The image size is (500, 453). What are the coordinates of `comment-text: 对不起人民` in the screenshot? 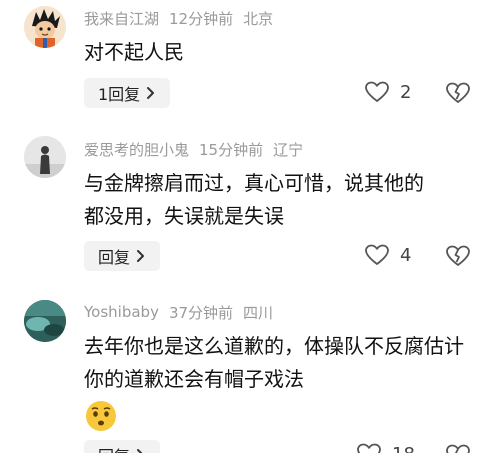 It's located at (134, 52).